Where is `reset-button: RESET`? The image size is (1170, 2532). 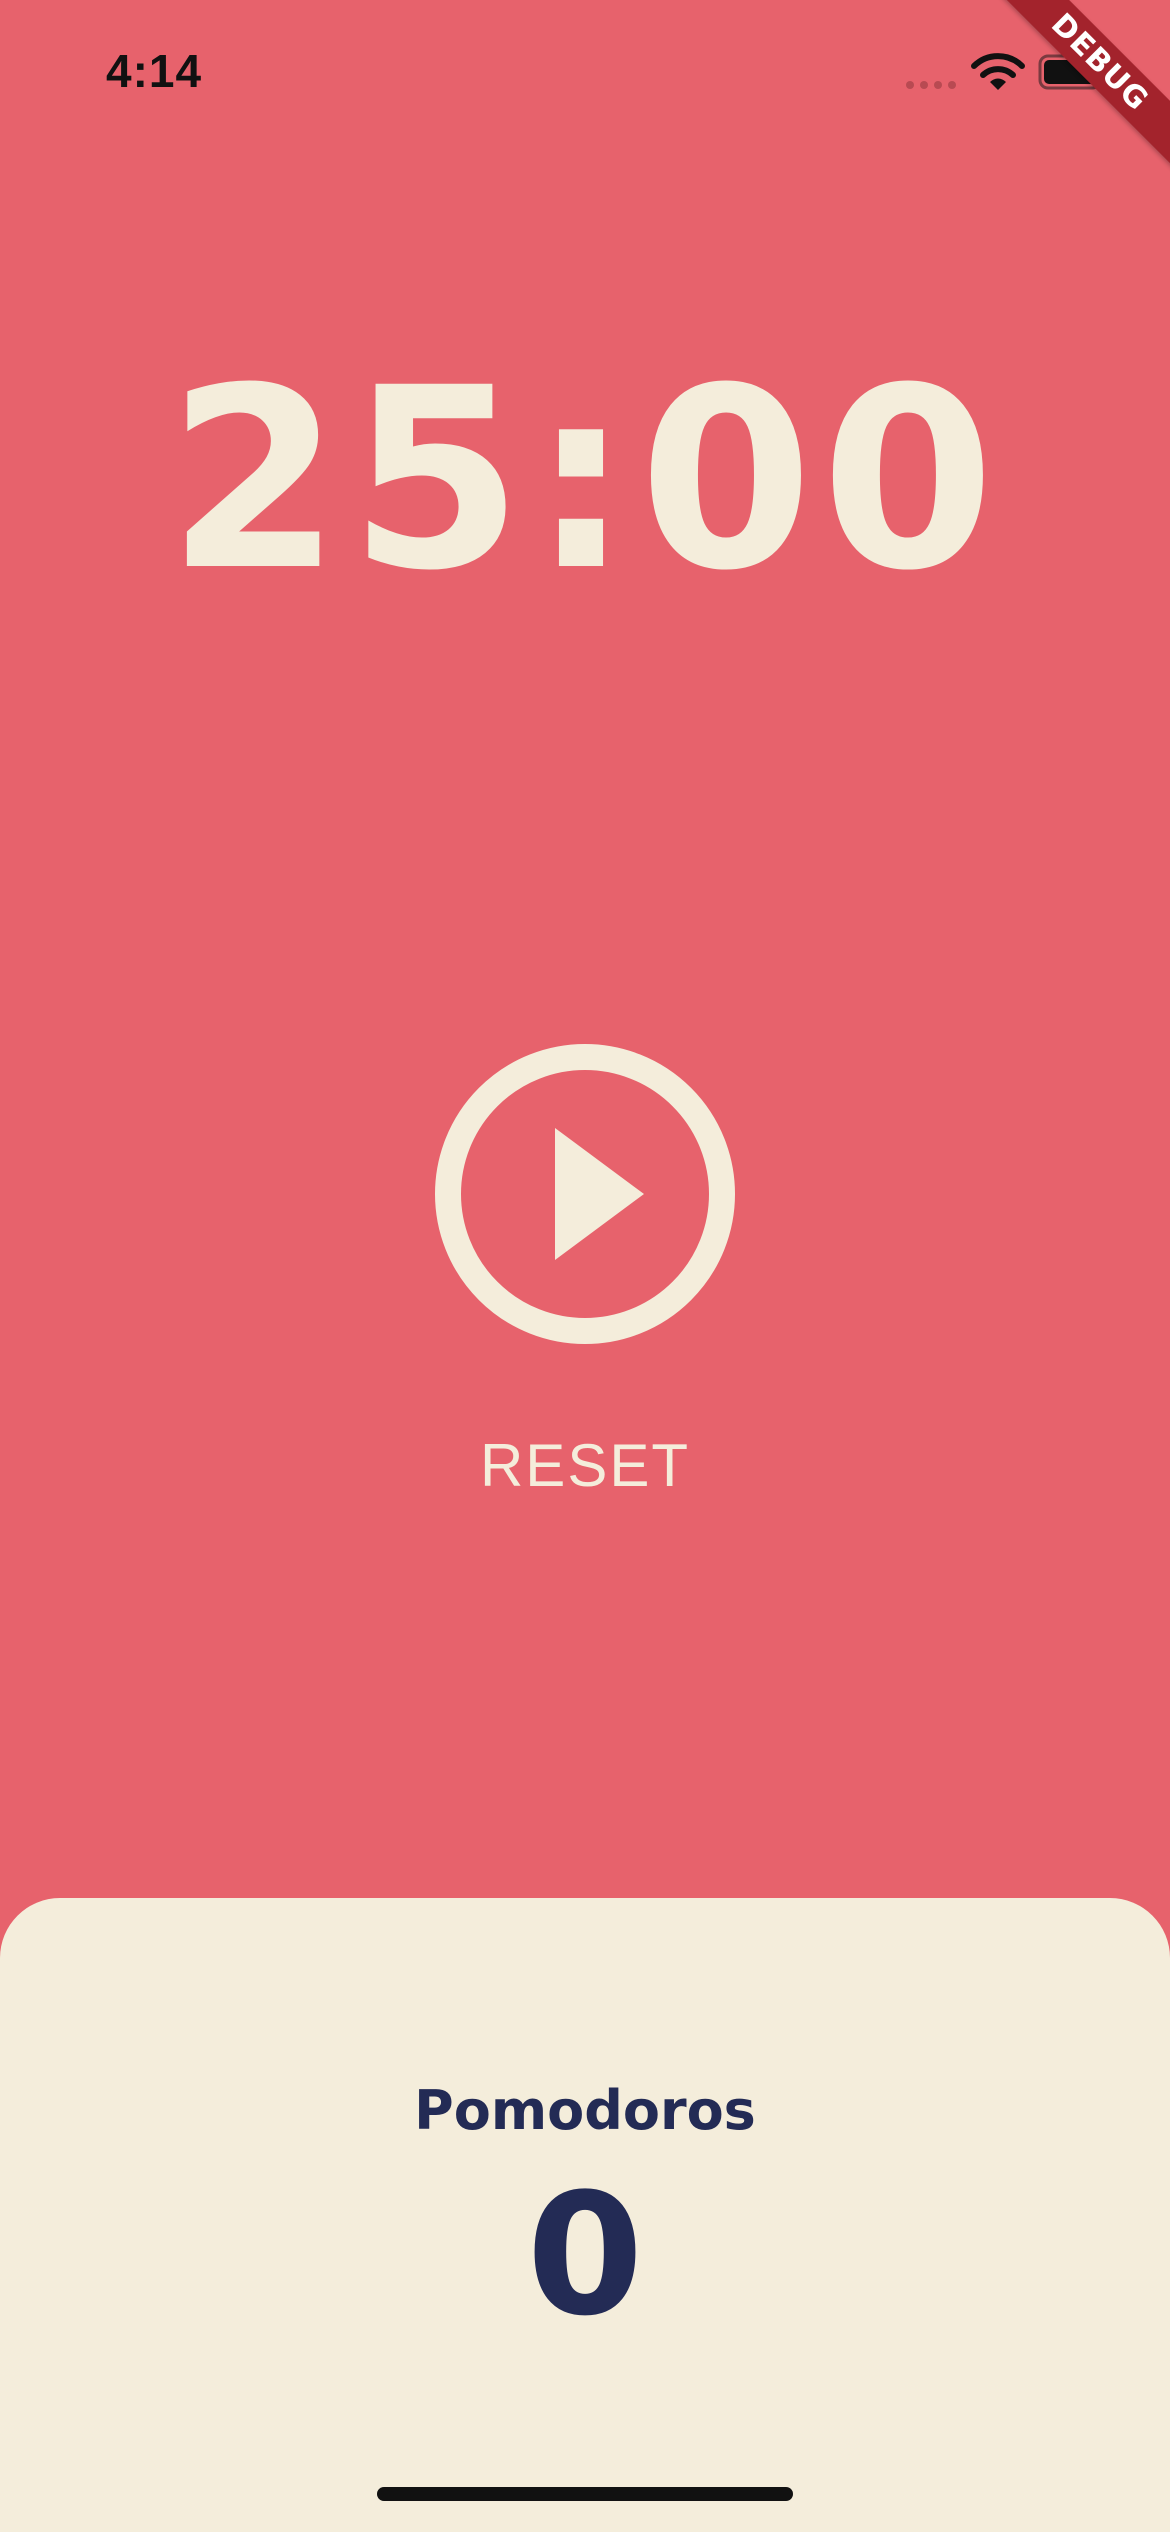 reset-button: RESET is located at coordinates (585, 1466).